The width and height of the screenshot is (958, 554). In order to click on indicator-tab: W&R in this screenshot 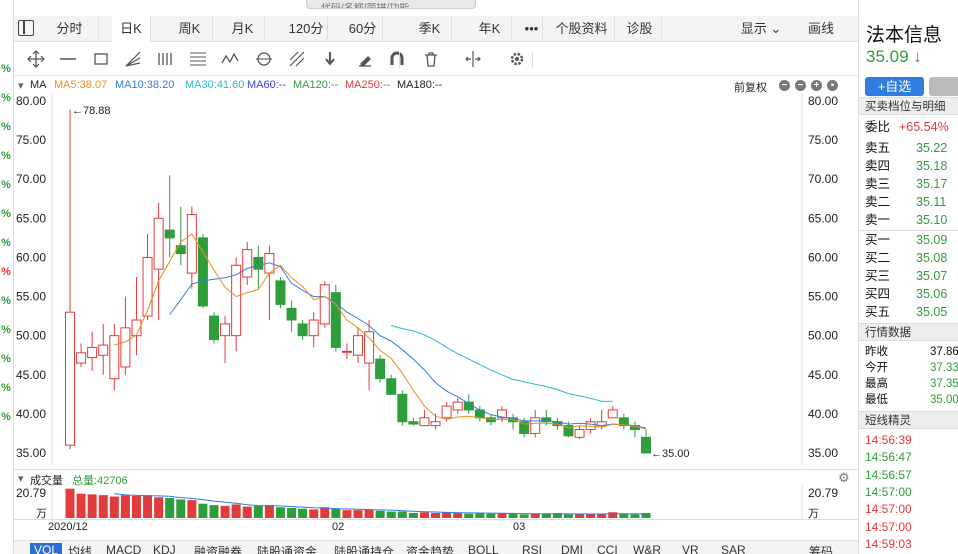, I will do `click(647, 548)`.